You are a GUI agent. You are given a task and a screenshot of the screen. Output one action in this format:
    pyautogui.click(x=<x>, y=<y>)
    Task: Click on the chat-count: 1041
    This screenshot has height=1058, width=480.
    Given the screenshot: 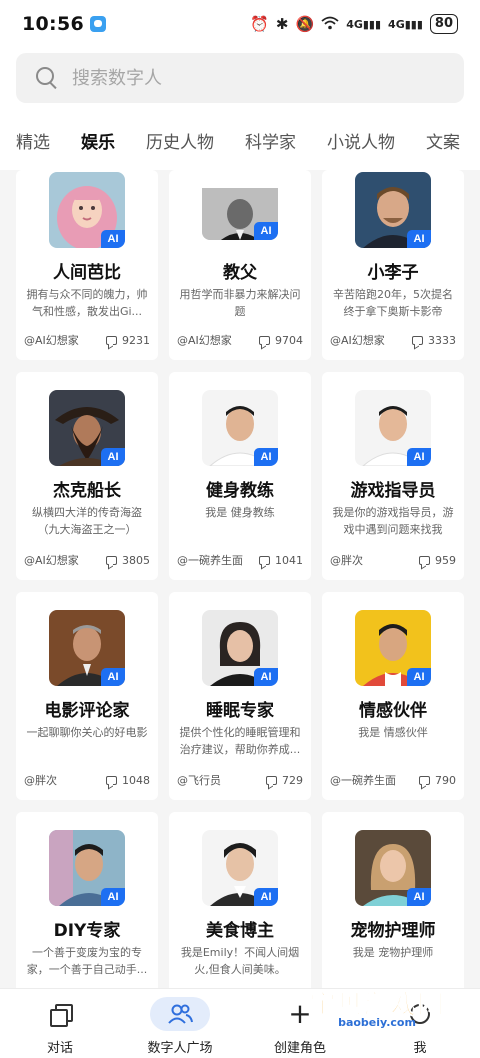 What is the action you would take?
    pyautogui.click(x=289, y=560)
    